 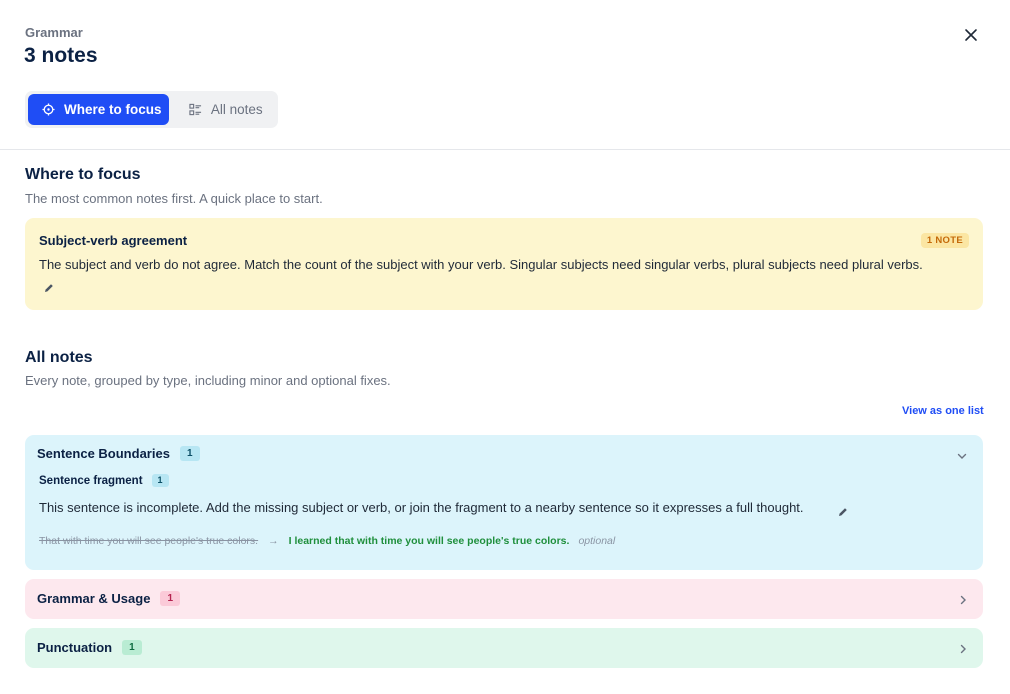 I want to click on note-count-badge: 1 NOTE, so click(x=944, y=240).